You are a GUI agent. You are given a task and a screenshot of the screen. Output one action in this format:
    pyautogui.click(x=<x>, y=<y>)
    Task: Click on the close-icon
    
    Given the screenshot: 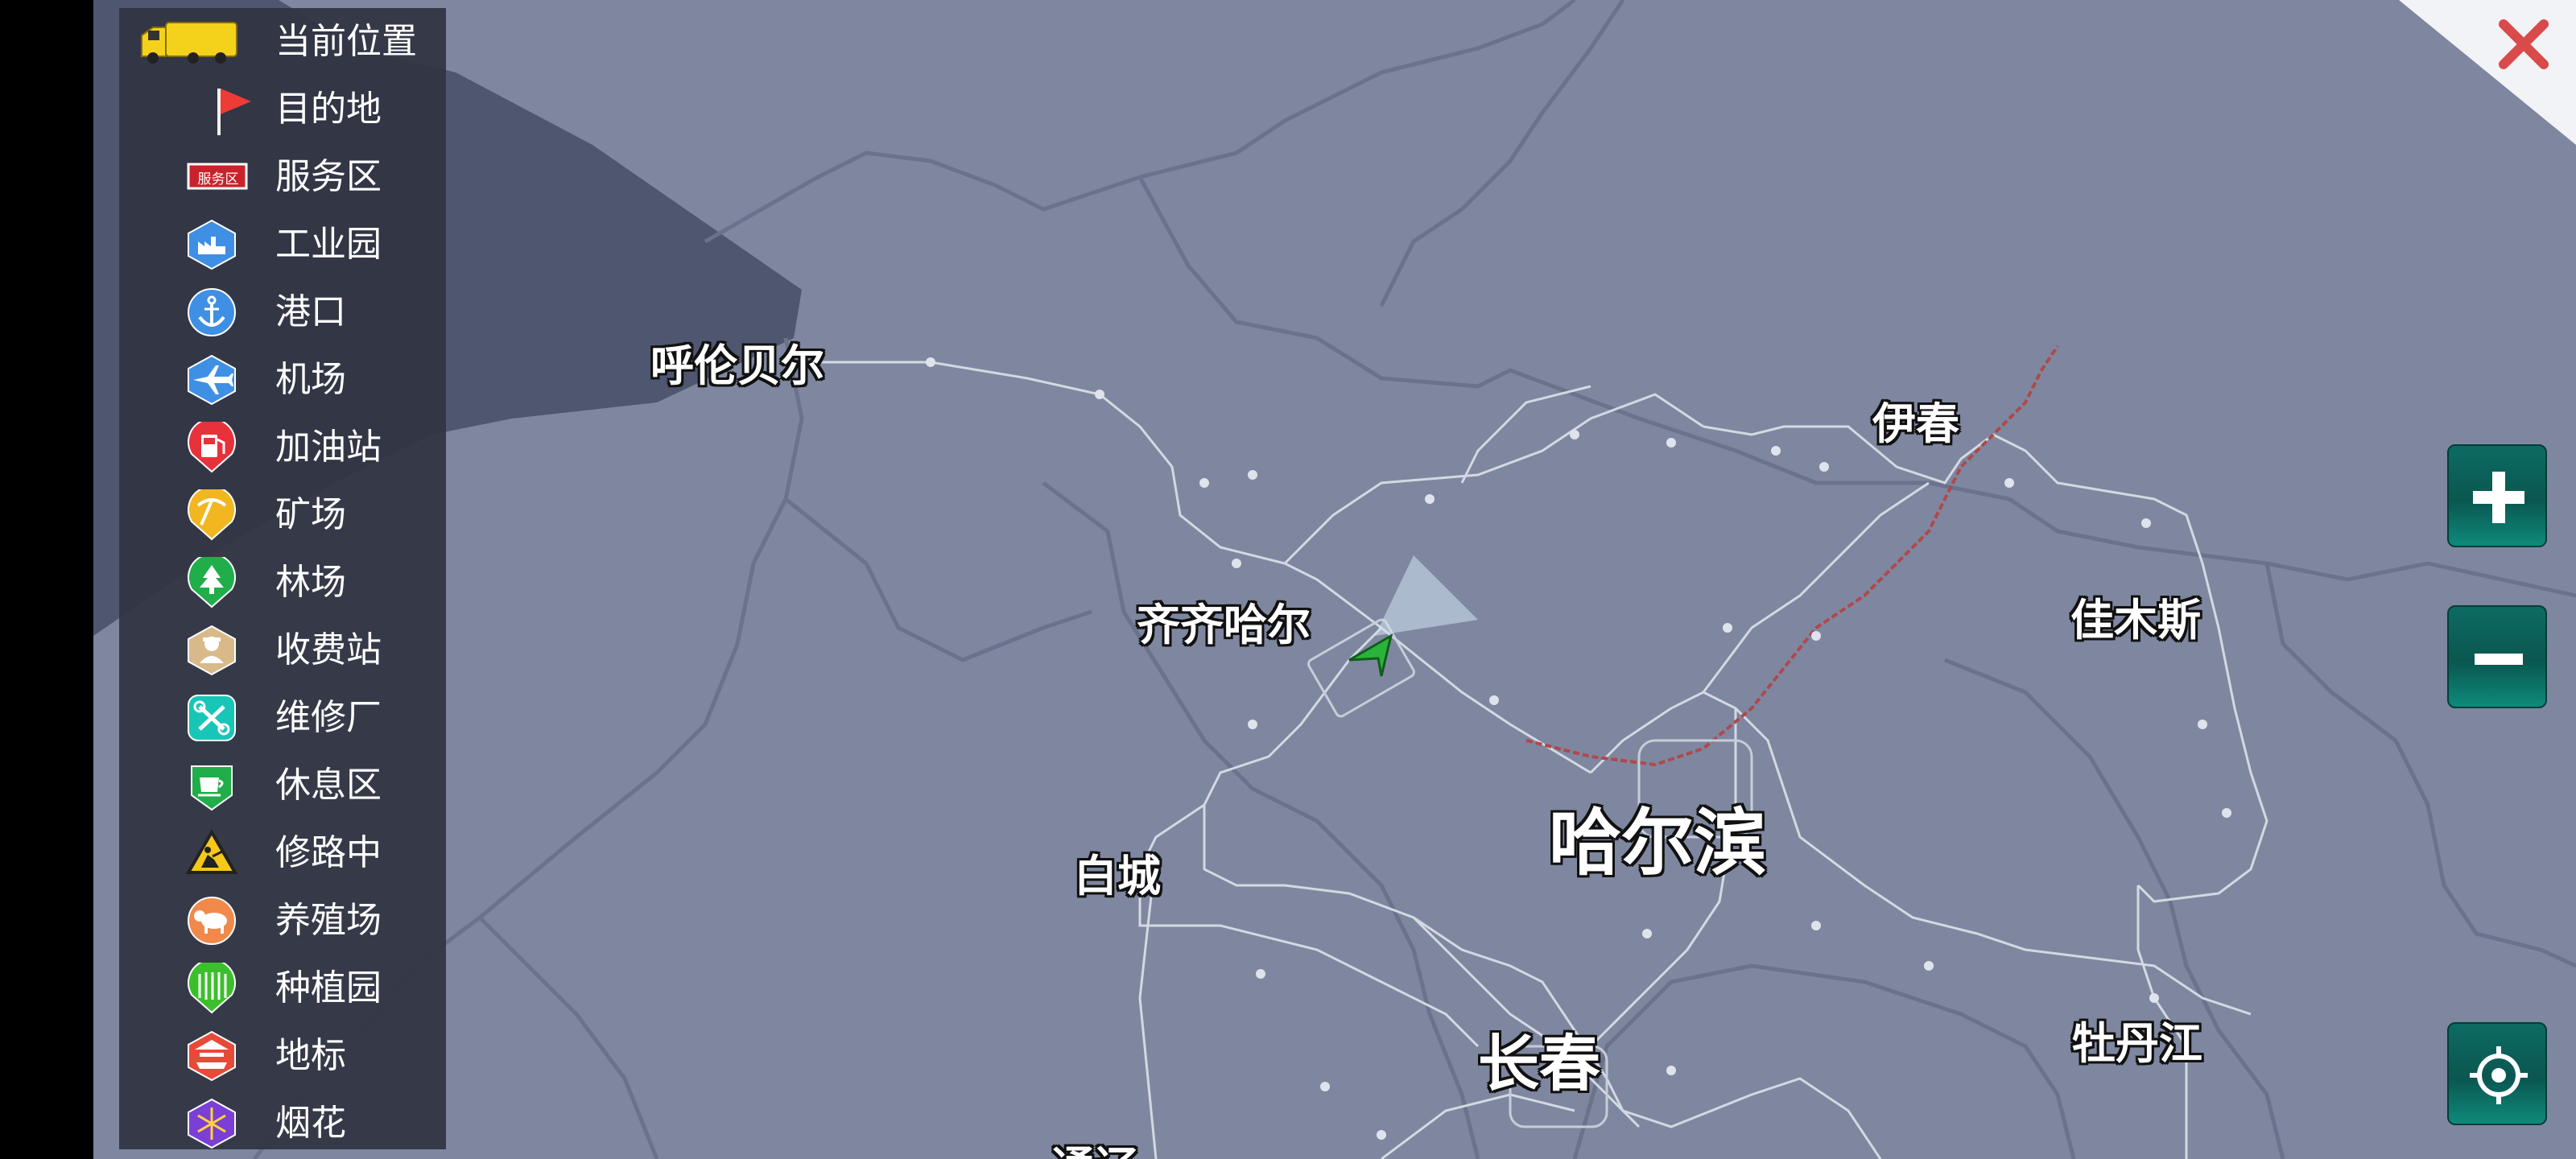 What is the action you would take?
    pyautogui.click(x=2487, y=72)
    